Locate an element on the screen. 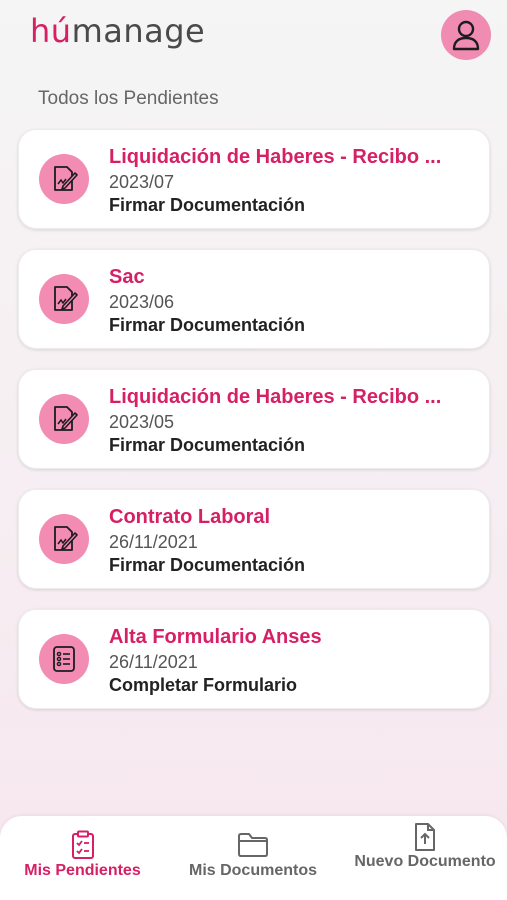  form-checklist-icon is located at coordinates (64, 659).